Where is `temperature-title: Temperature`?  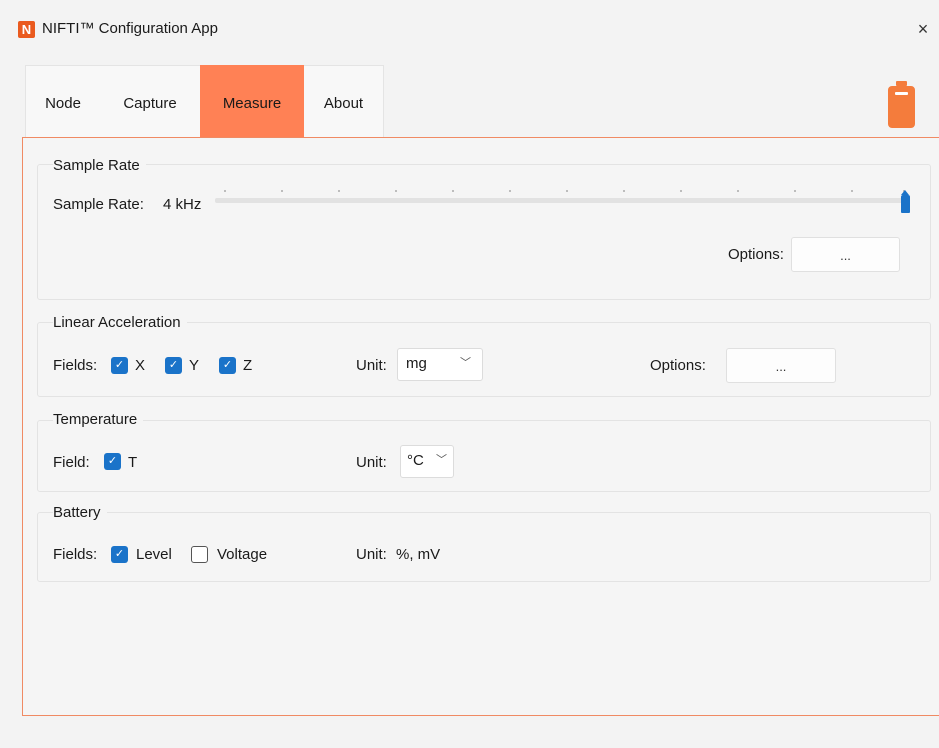 temperature-title: Temperature is located at coordinates (98, 419).